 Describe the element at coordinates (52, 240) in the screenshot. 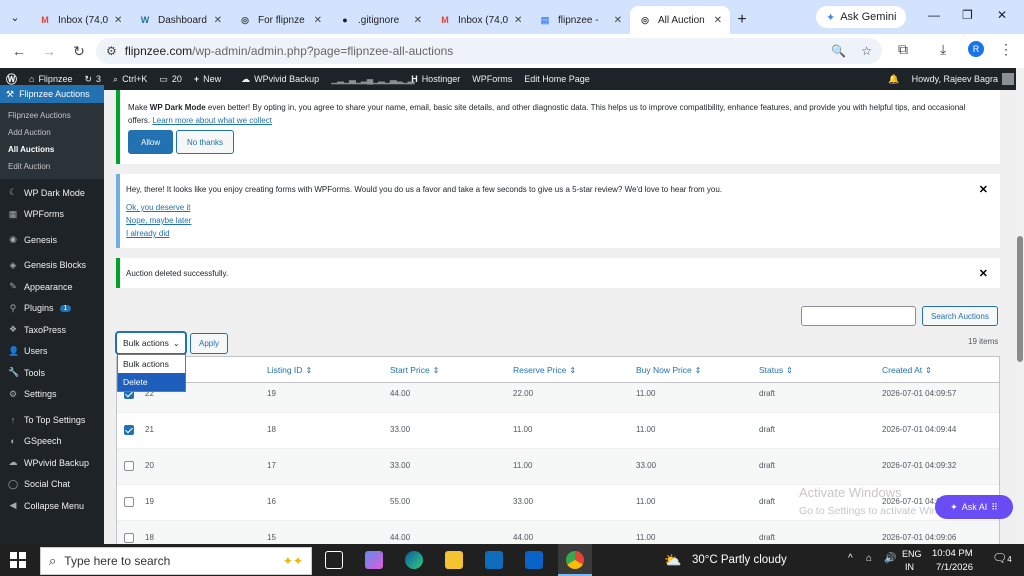

I see `sidebar-item-2: ◉ Genesis` at that location.